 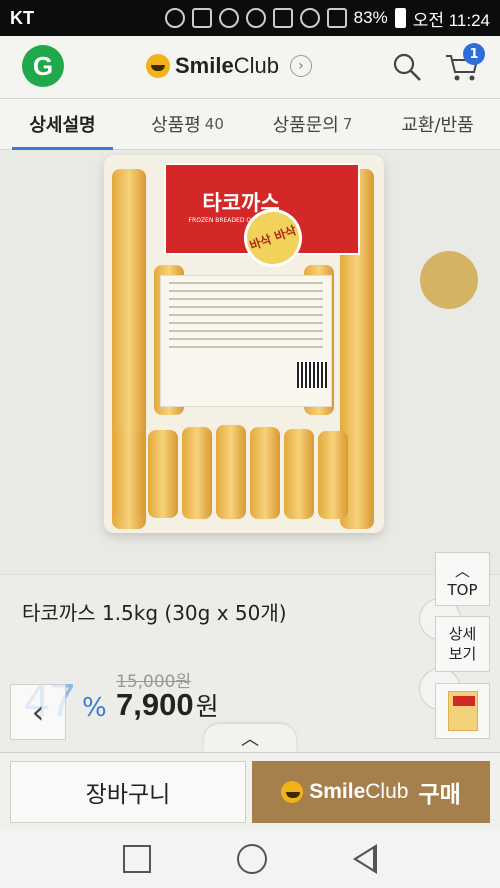 I want to click on tab-label: 교환/반품, so click(x=437, y=125).